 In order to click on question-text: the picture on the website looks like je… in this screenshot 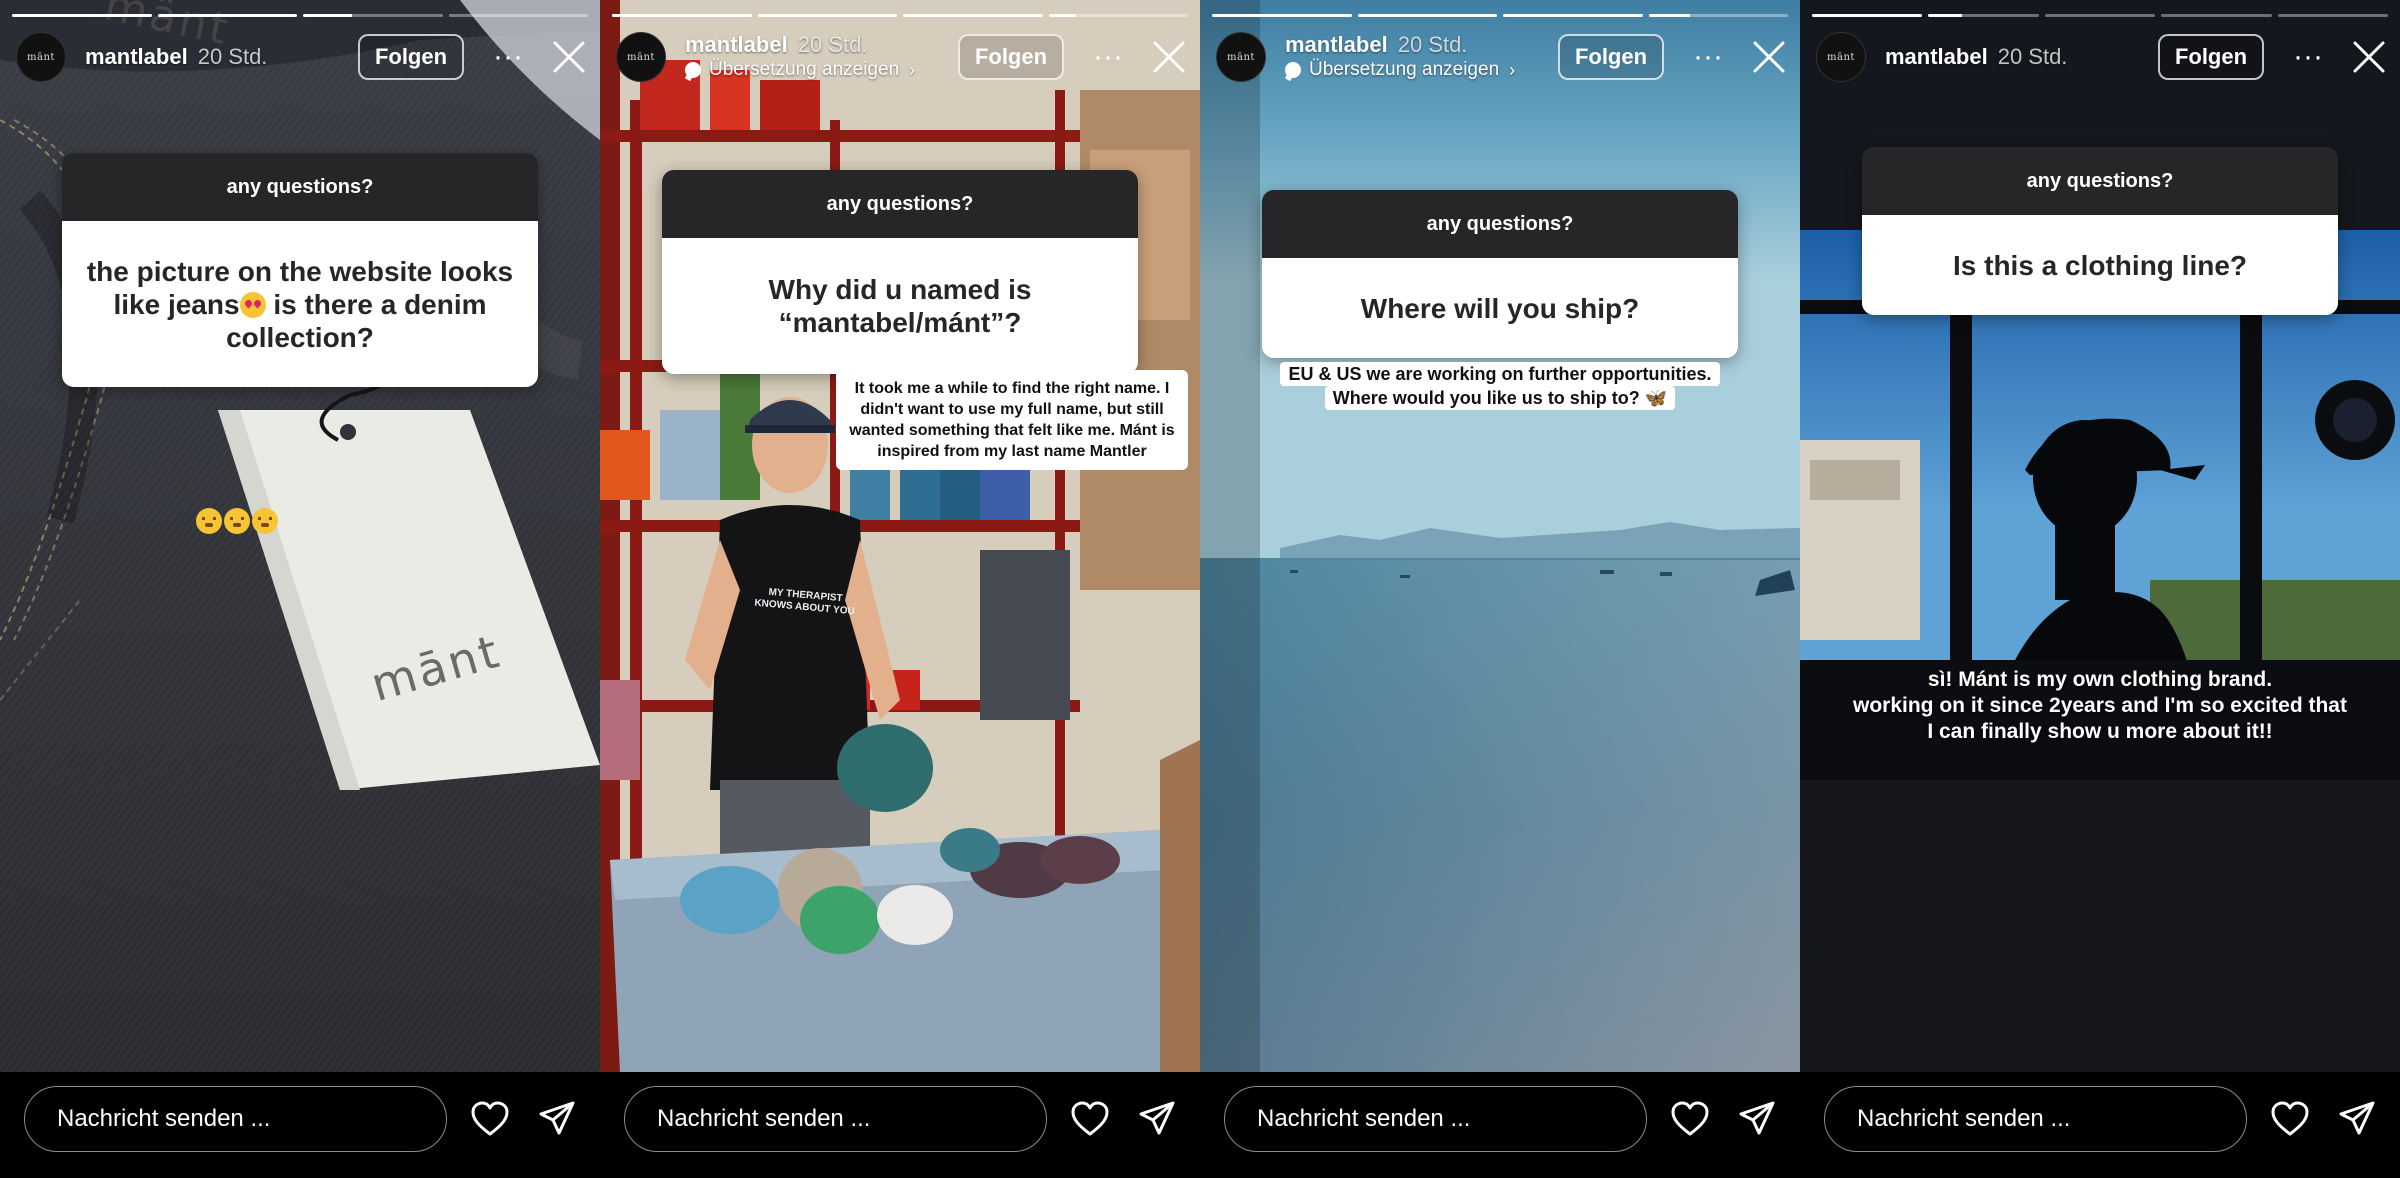, I will do `click(300, 304)`.